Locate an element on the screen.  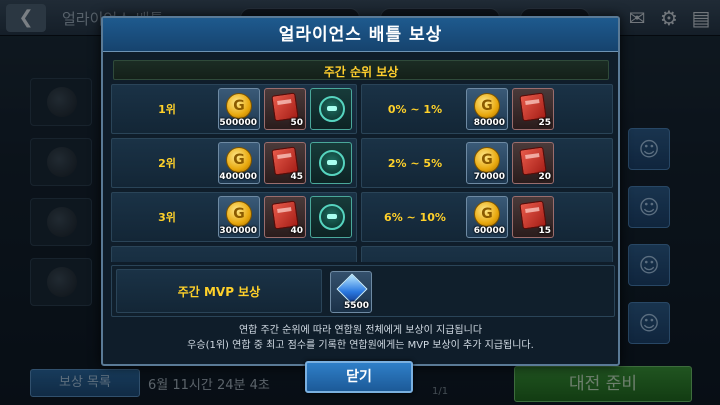
reward-qty: 60000 is located at coordinates (489, 231).